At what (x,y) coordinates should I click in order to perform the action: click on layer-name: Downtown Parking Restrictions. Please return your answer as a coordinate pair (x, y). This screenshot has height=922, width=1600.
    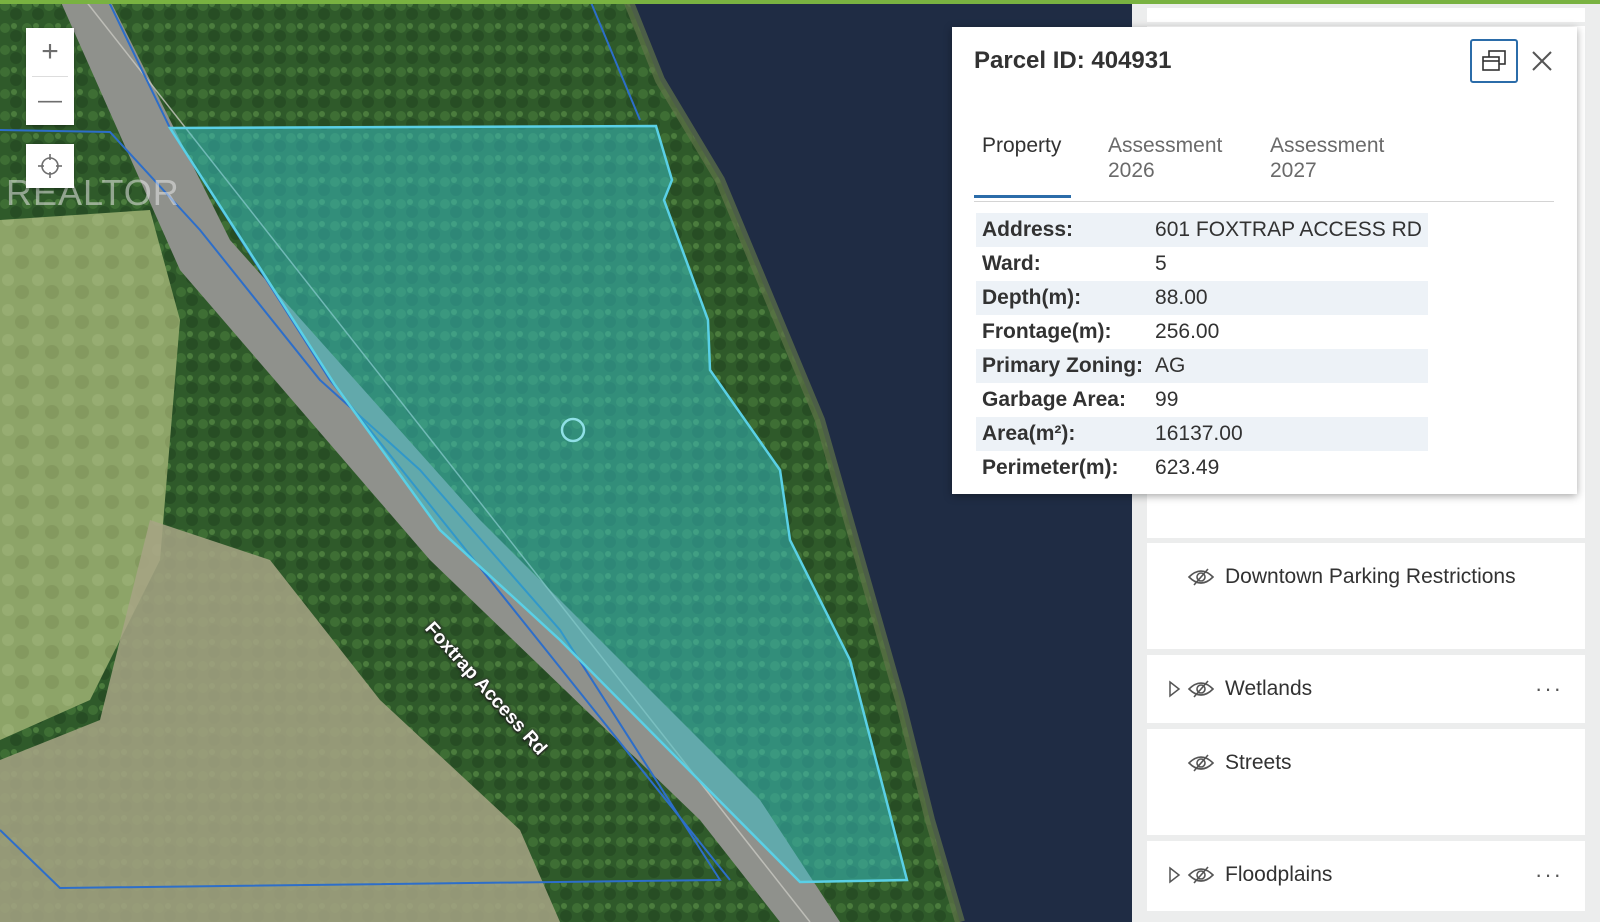
    Looking at the image, I should click on (1370, 576).